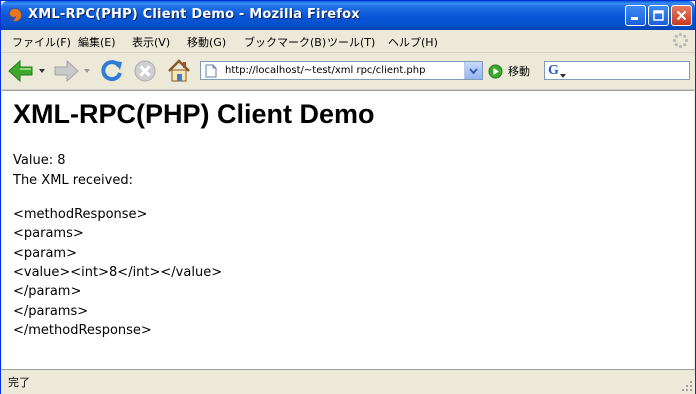  What do you see at coordinates (680, 40) in the screenshot?
I see `throbber-icon` at bounding box center [680, 40].